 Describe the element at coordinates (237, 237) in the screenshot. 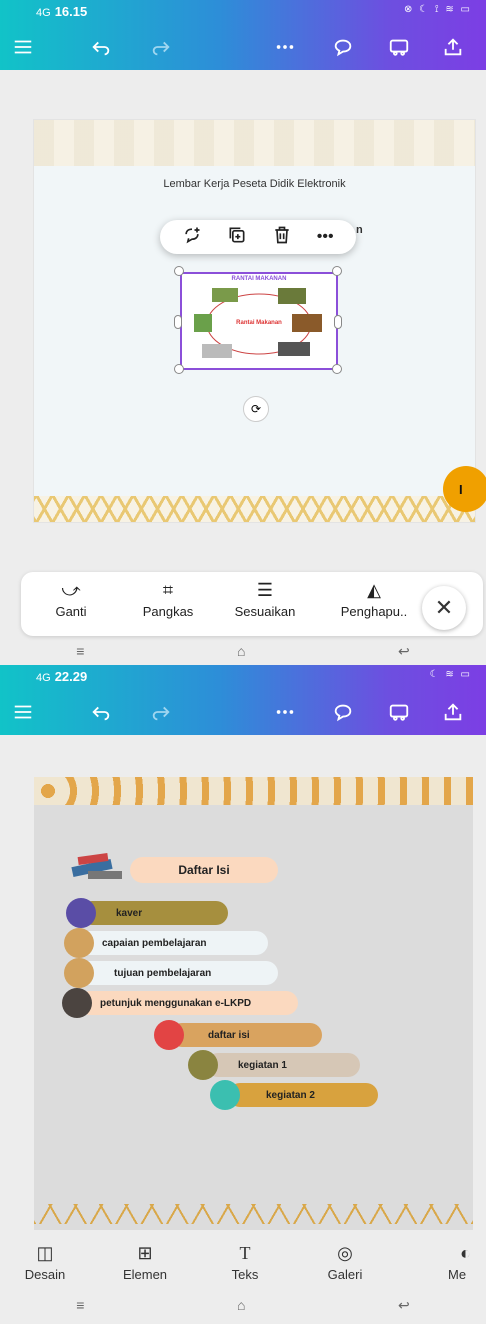

I see `duplicate-icon` at that location.